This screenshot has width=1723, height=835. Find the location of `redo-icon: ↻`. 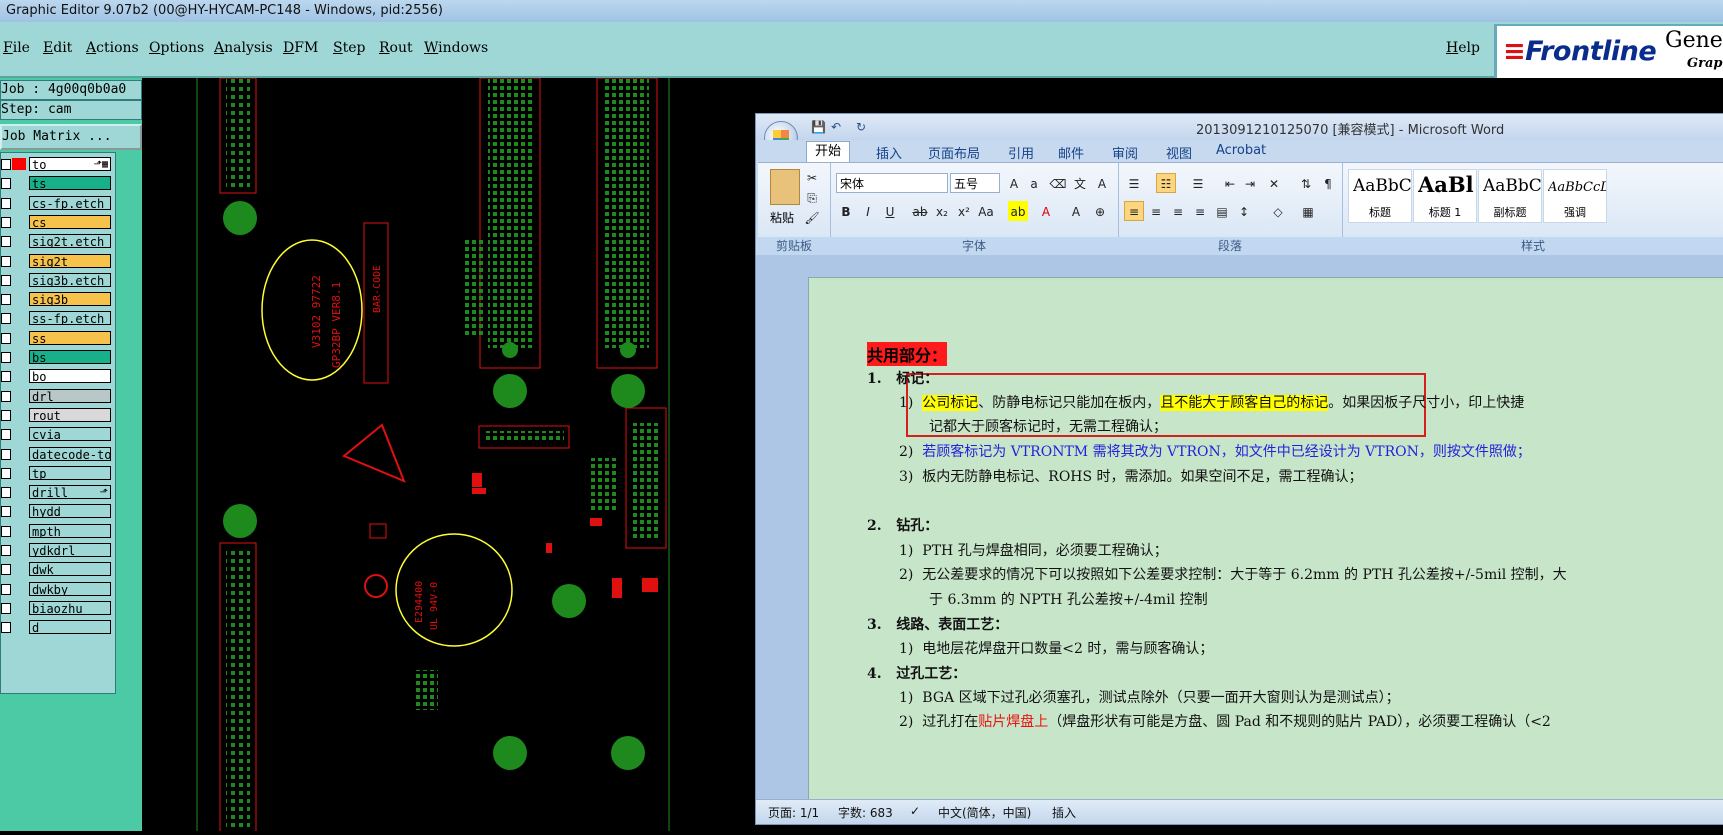

redo-icon: ↻ is located at coordinates (861, 127).